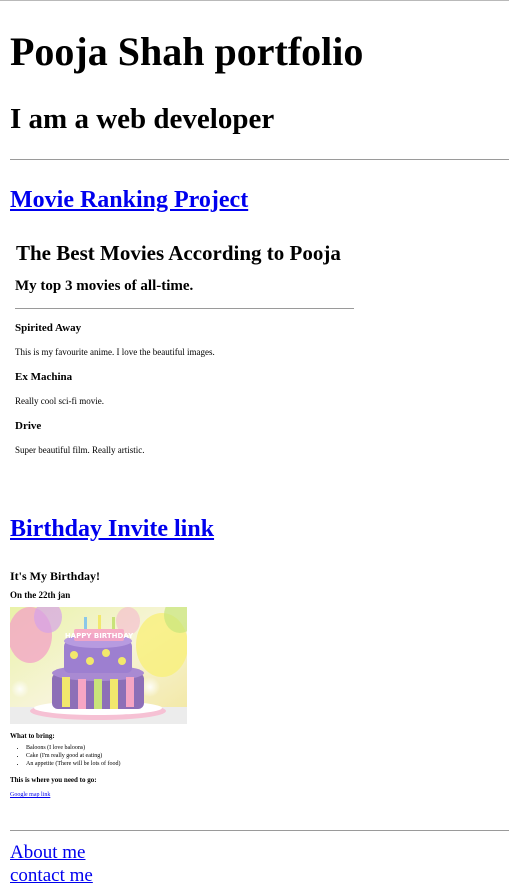 The image size is (509, 890). What do you see at coordinates (129, 200) in the screenshot?
I see `movie-ranking-project-link: Movie Ranking Project` at bounding box center [129, 200].